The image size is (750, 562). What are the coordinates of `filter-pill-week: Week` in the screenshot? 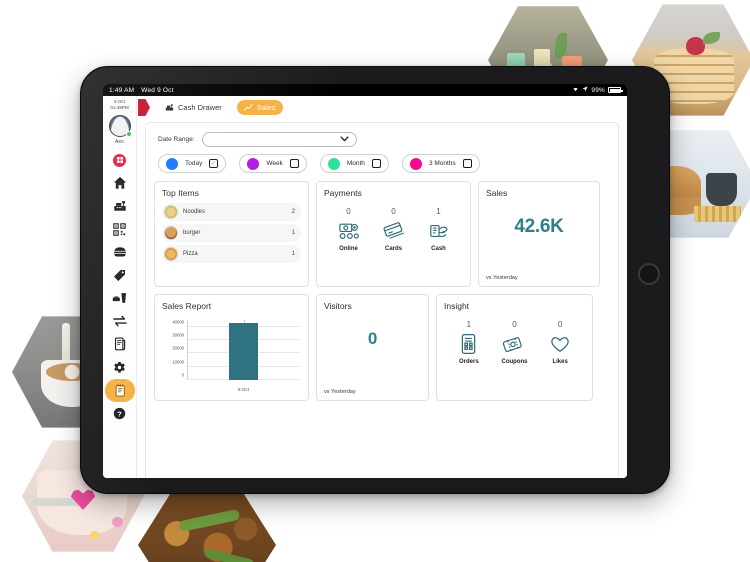 It's located at (273, 163).